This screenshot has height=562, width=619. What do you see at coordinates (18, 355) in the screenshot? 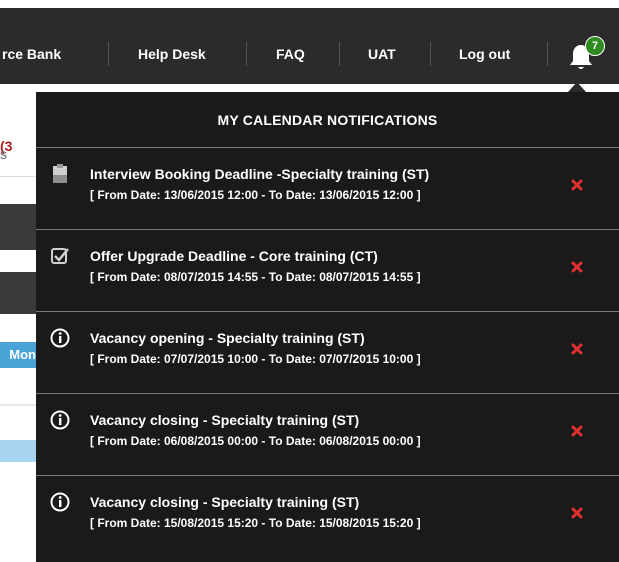
I see `background-button: Mon` at bounding box center [18, 355].